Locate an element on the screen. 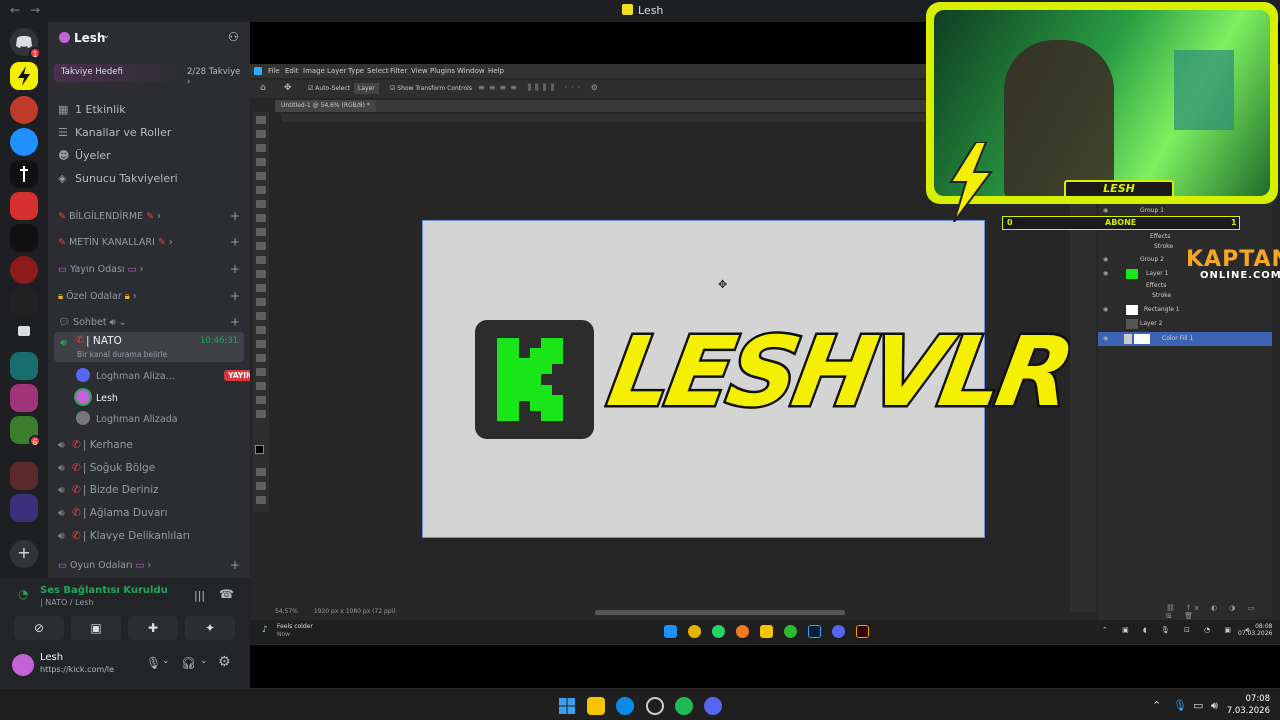 Image resolution: width=1280 pixels, height=720 pixels. avatar is located at coordinates (23, 665).